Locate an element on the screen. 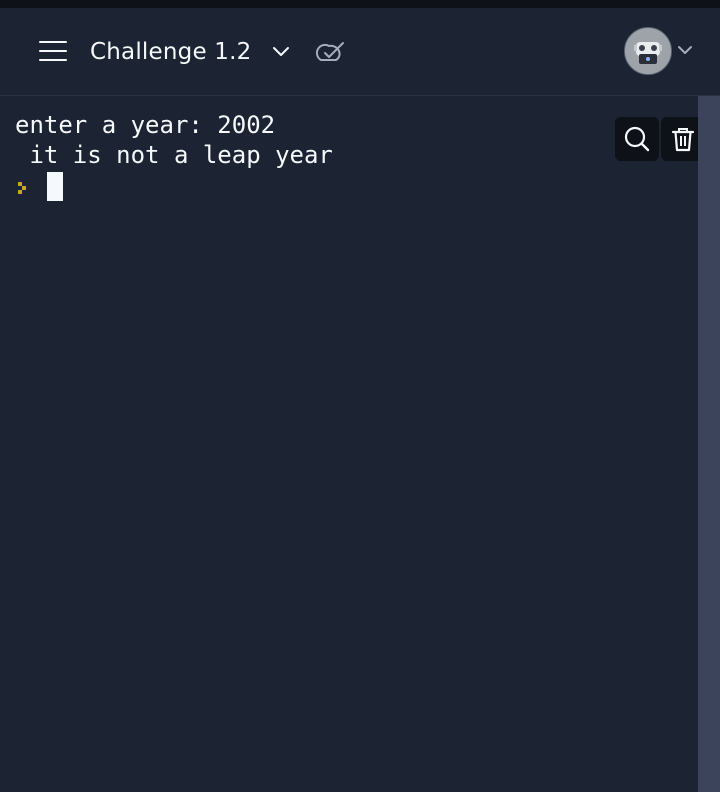 The image size is (720, 792). console-line: enter a year: 2002 is located at coordinates (145, 125).